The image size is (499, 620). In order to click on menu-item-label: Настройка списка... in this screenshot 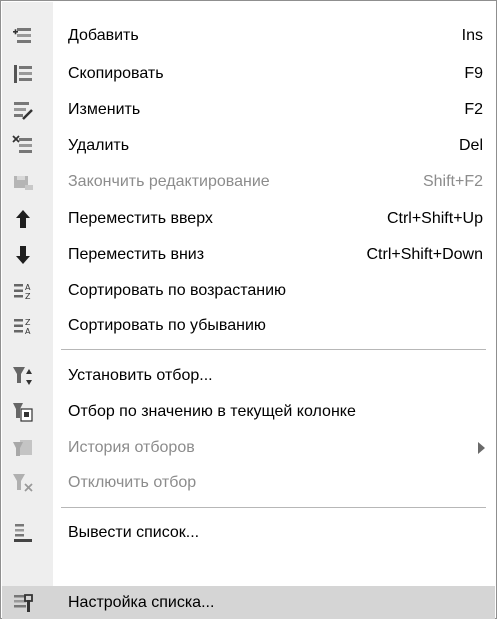, I will do `click(141, 602)`.